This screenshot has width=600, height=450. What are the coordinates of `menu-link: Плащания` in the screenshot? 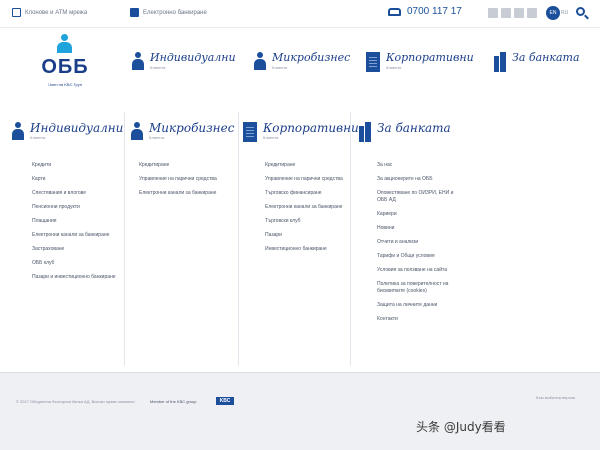 It's located at (77, 221).